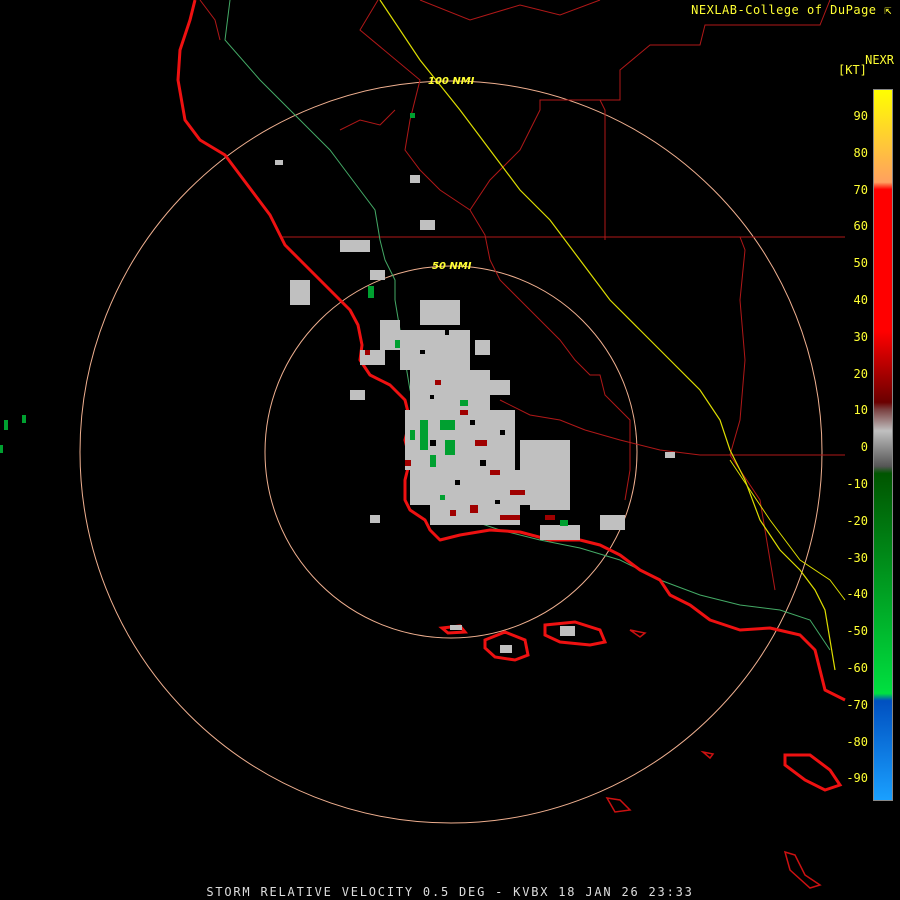 This screenshot has width=900, height=900. What do you see at coordinates (857, 594) in the screenshot?
I see `scale-tick: -40` at bounding box center [857, 594].